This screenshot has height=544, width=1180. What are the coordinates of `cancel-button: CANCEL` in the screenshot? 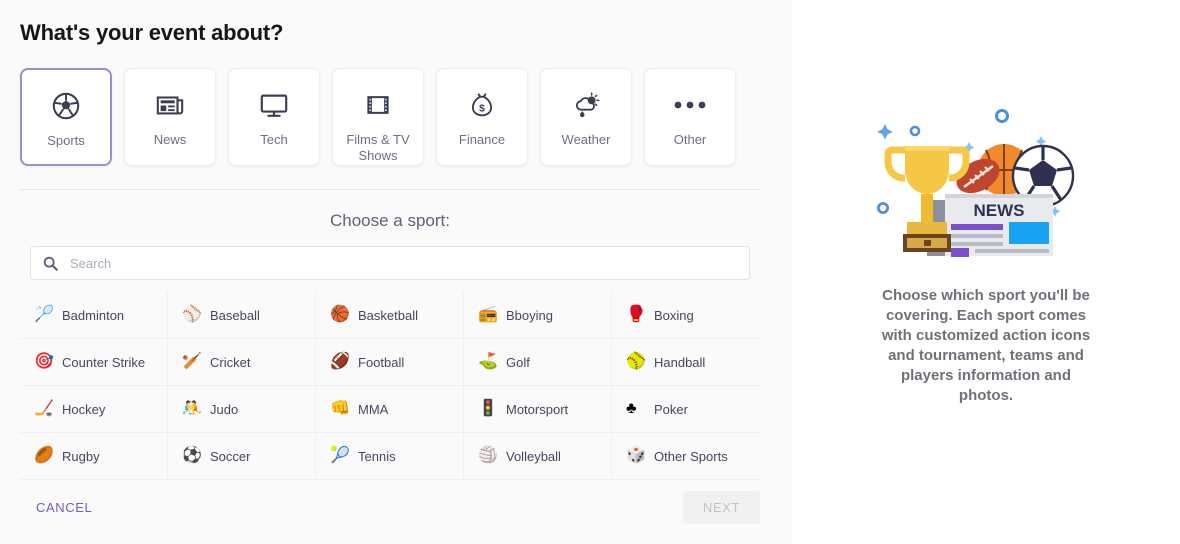 It's located at (64, 507).